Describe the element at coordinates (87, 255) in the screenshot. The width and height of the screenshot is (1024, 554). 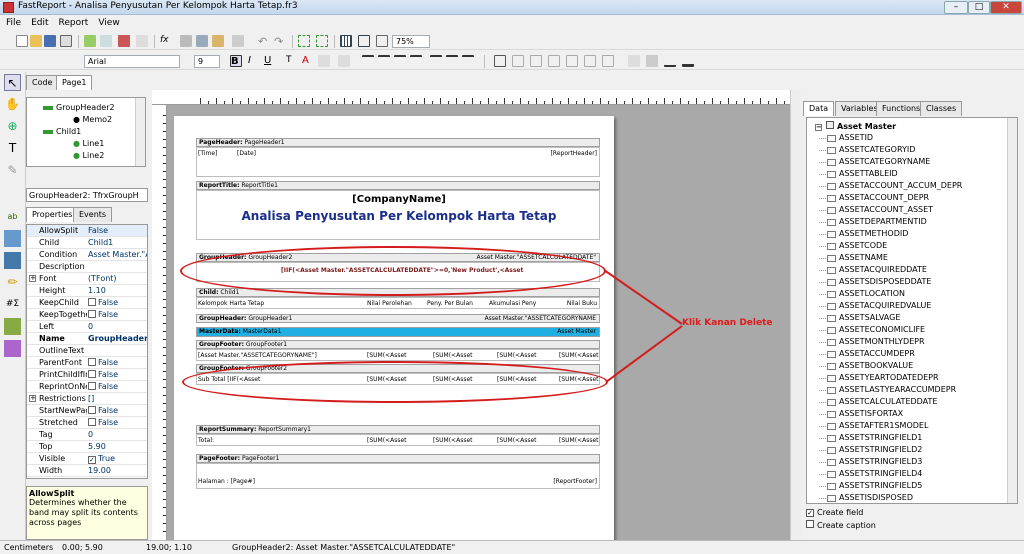
I see `prop-row: Condition Asset Master."A` at that location.